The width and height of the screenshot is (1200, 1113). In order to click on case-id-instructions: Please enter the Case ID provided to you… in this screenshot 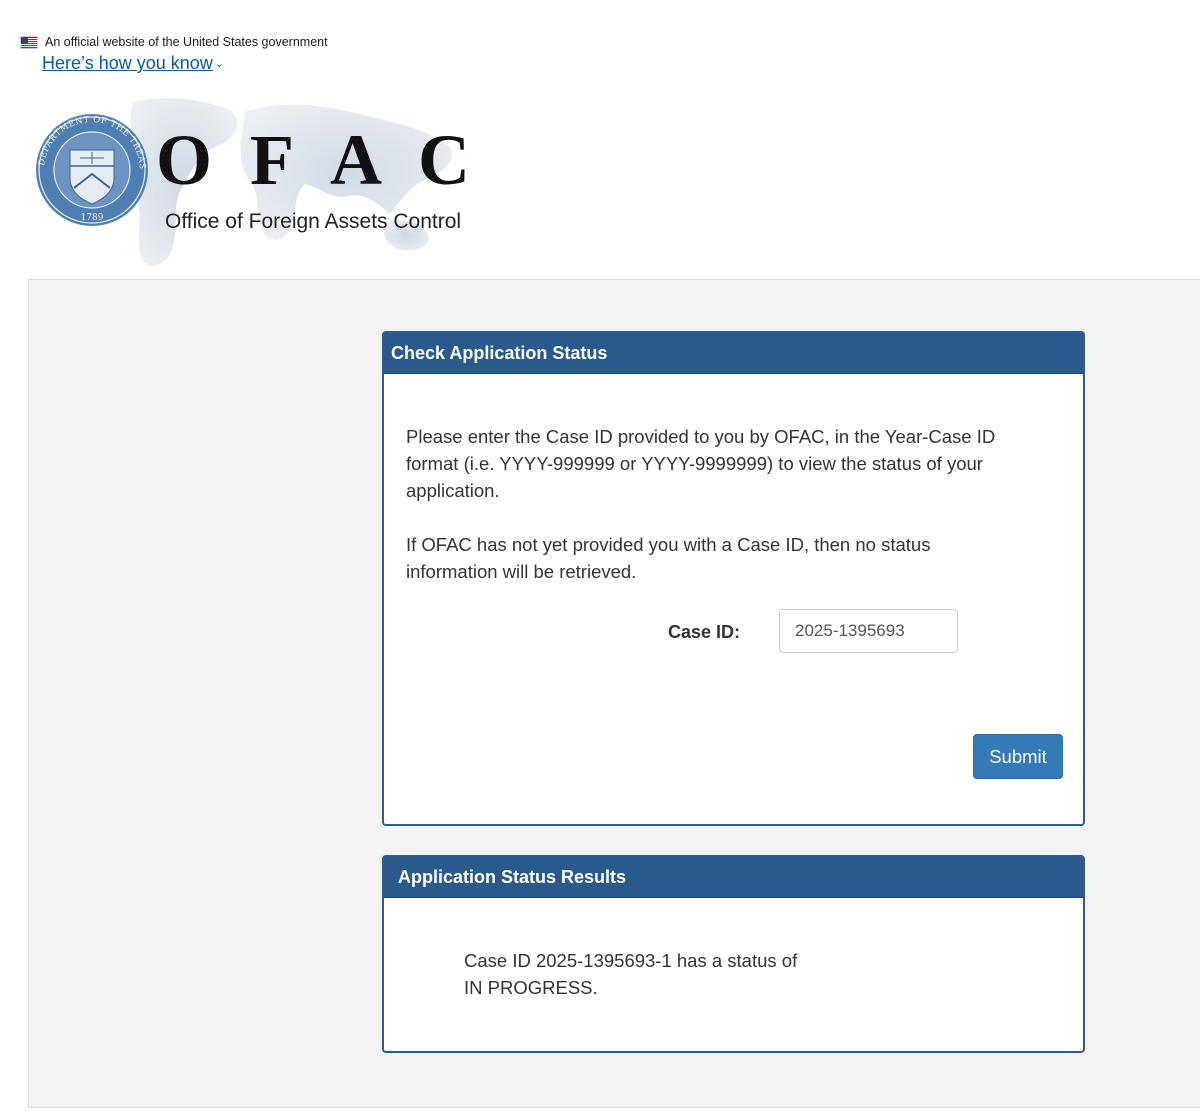, I will do `click(701, 463)`.